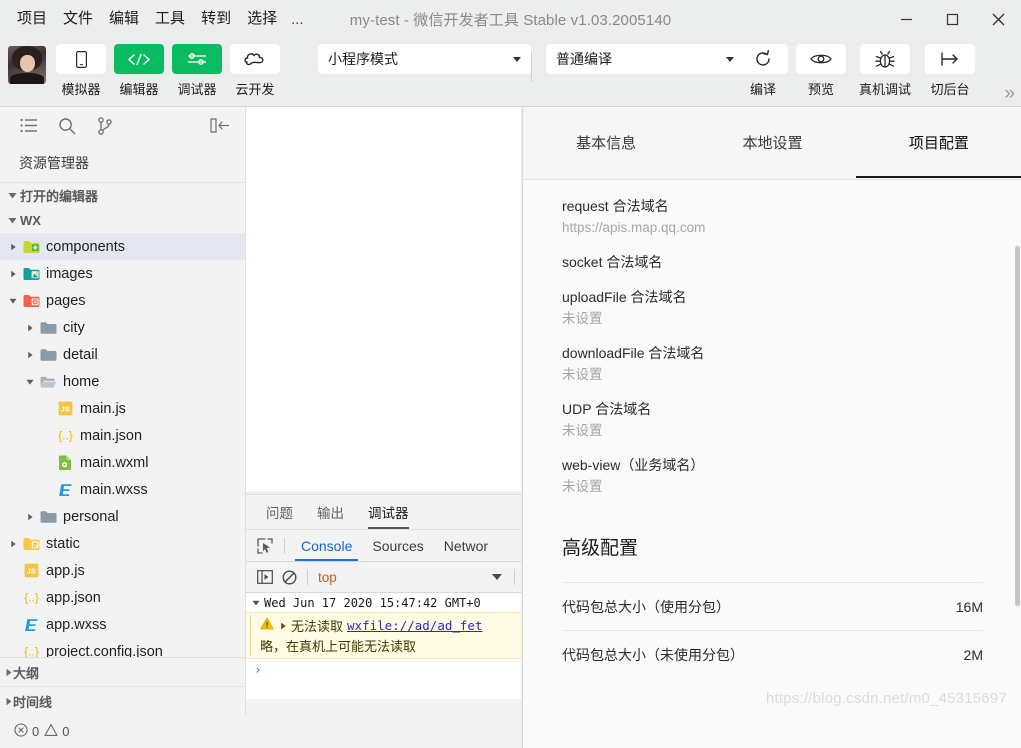 This screenshot has height=748, width=1021. I want to click on console-context-select: top, so click(413, 577).